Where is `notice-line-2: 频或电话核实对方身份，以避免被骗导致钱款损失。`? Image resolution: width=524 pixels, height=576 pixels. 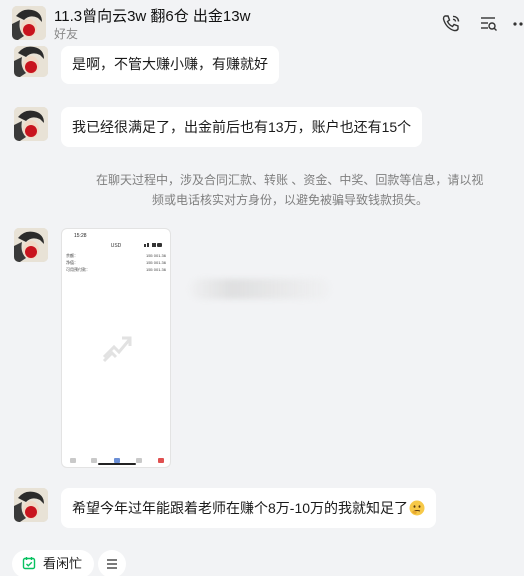
notice-line-2: 频或电话核实对方身份，以避免被骗导致钱款损失。 is located at coordinates (290, 200).